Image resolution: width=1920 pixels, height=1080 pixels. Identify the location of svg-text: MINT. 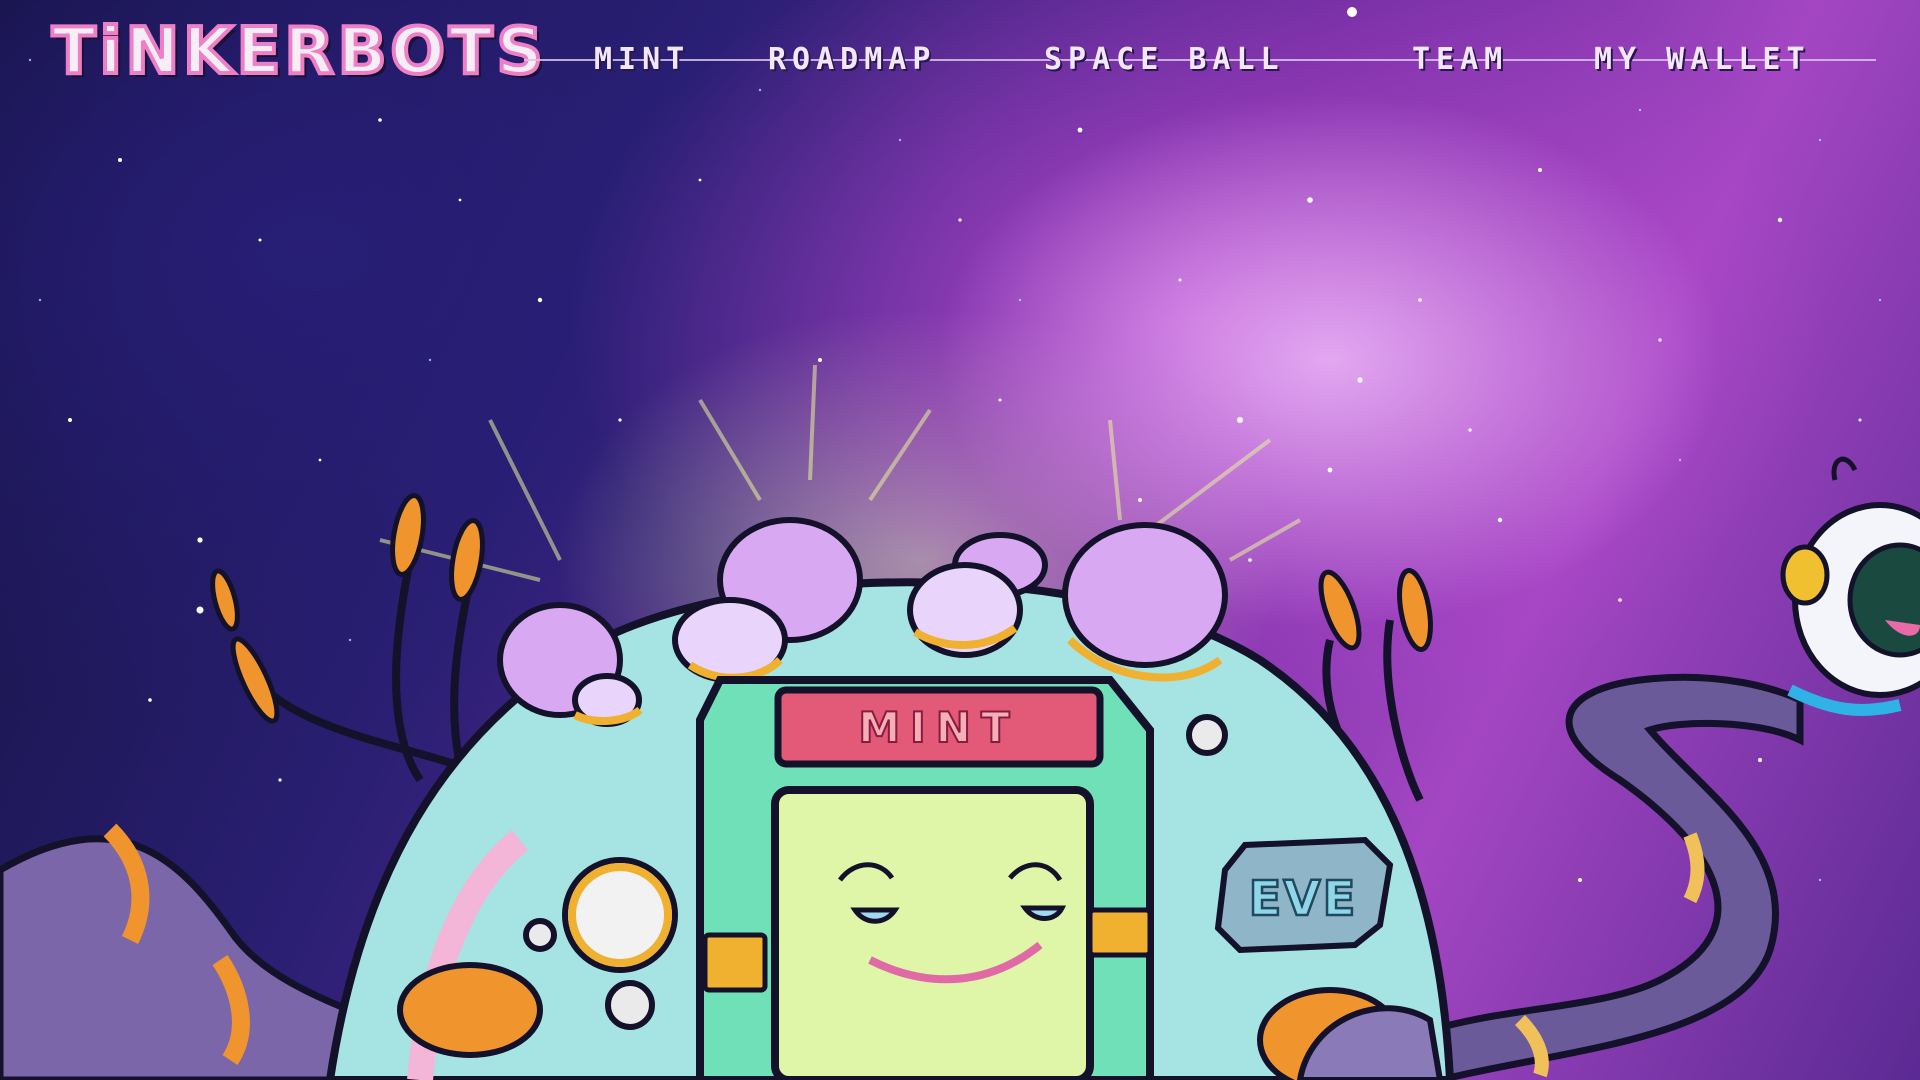
(938, 727).